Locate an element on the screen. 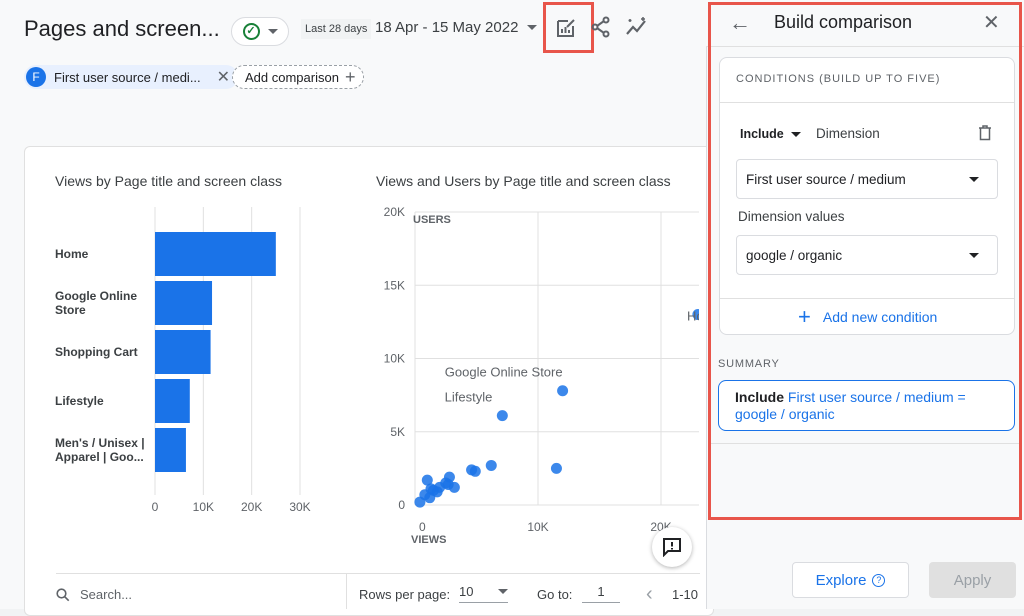 Image resolution: width=1024 pixels, height=616 pixels. delete-icon is located at coordinates (985, 133).